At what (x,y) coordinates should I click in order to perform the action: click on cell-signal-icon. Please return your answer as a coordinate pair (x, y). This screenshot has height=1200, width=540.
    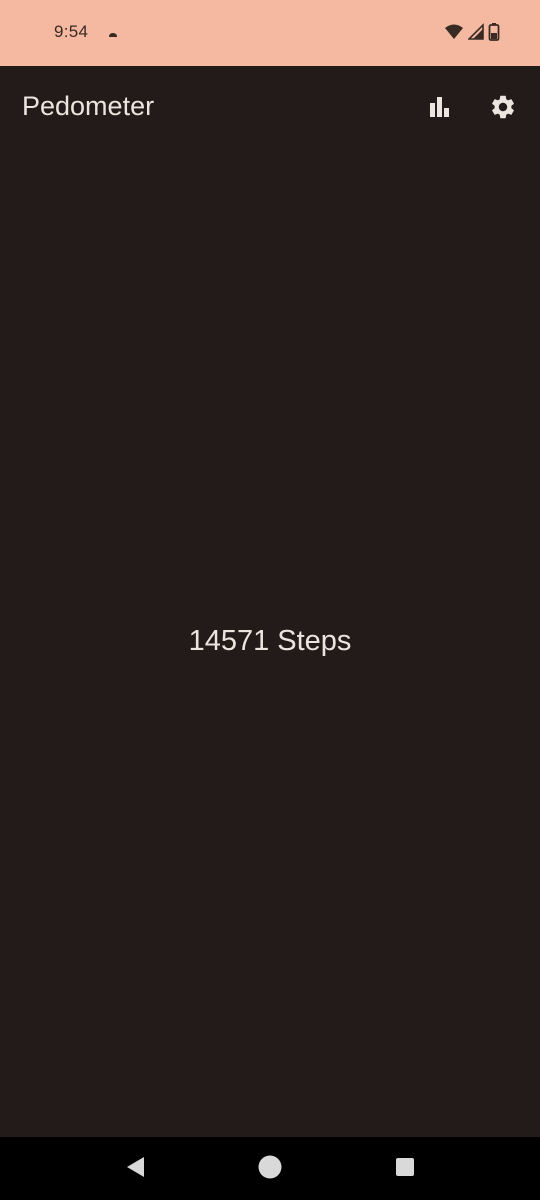
    Looking at the image, I should click on (475, 34).